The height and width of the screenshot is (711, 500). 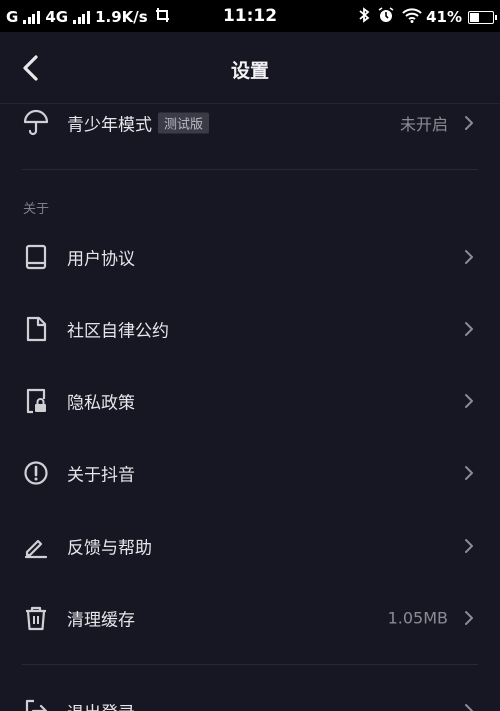 I want to click on lock-document-icon, so click(x=36, y=401).